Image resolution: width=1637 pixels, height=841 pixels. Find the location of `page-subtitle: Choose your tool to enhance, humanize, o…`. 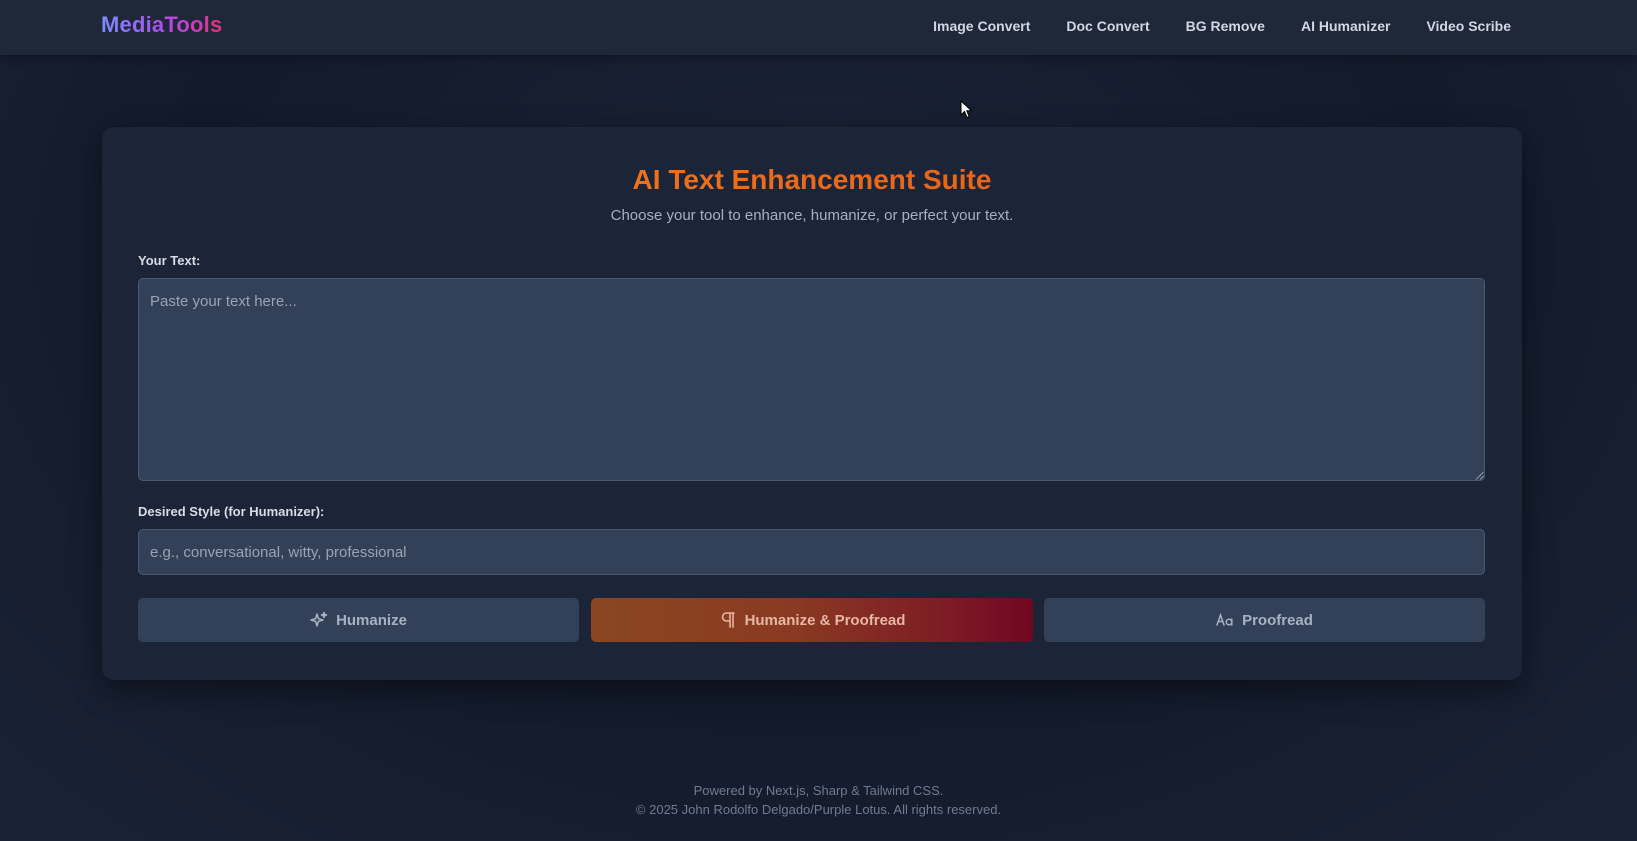

page-subtitle: Choose your tool to enhance, humanize, o… is located at coordinates (812, 215).